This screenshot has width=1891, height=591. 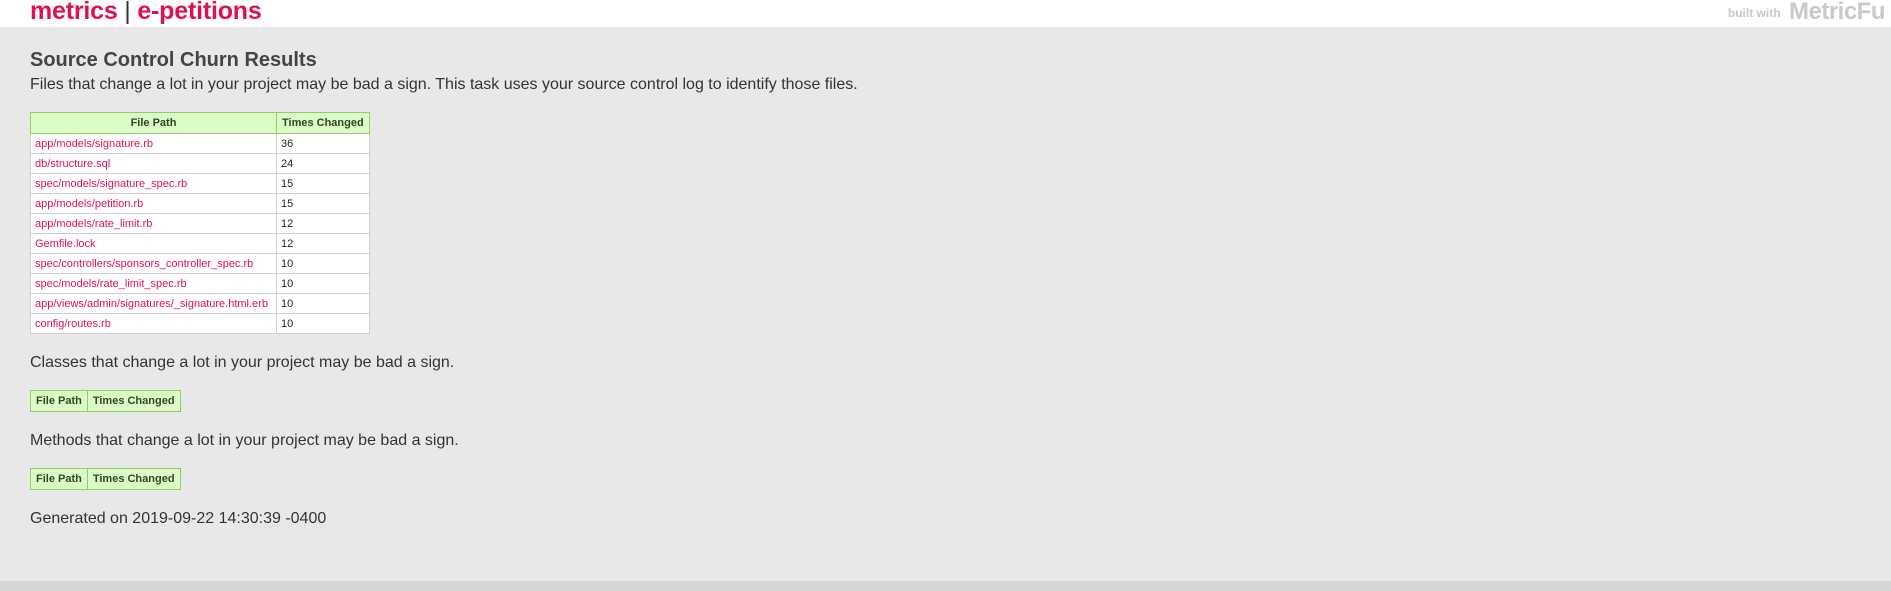 What do you see at coordinates (153, 323) in the screenshot?
I see `file-path-cell: config/routes.rb` at bounding box center [153, 323].